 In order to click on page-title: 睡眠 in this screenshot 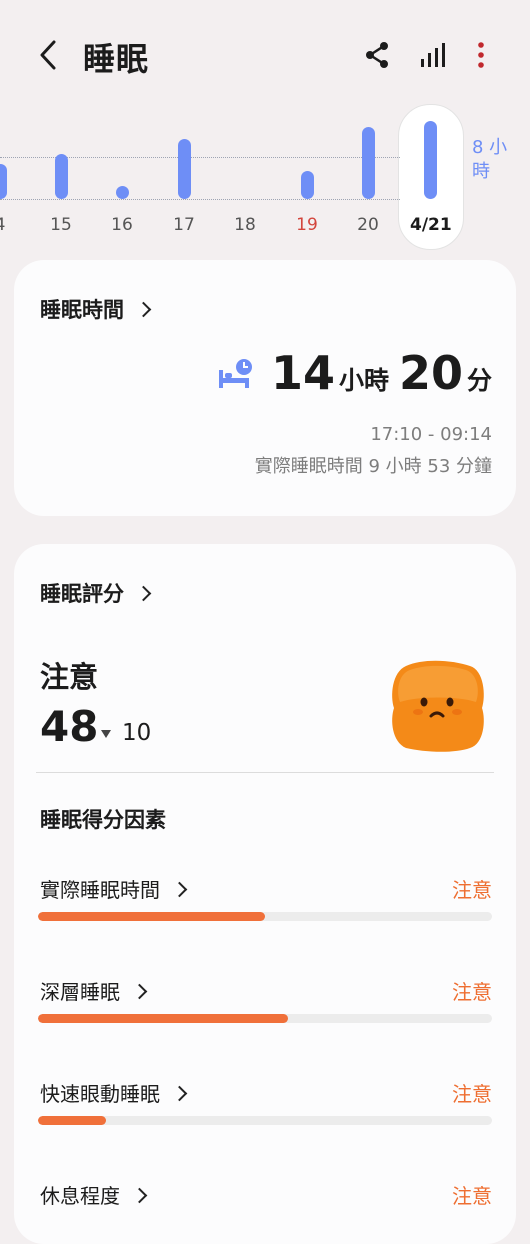, I will do `click(116, 59)`.